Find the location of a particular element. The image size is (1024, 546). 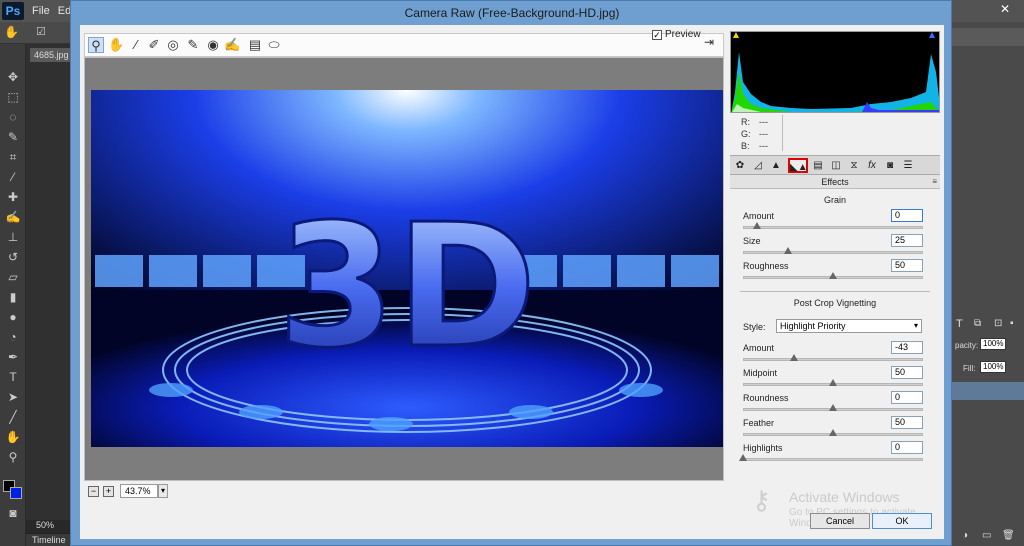

eraser-tool-icon: ▱ is located at coordinates (13, 277).